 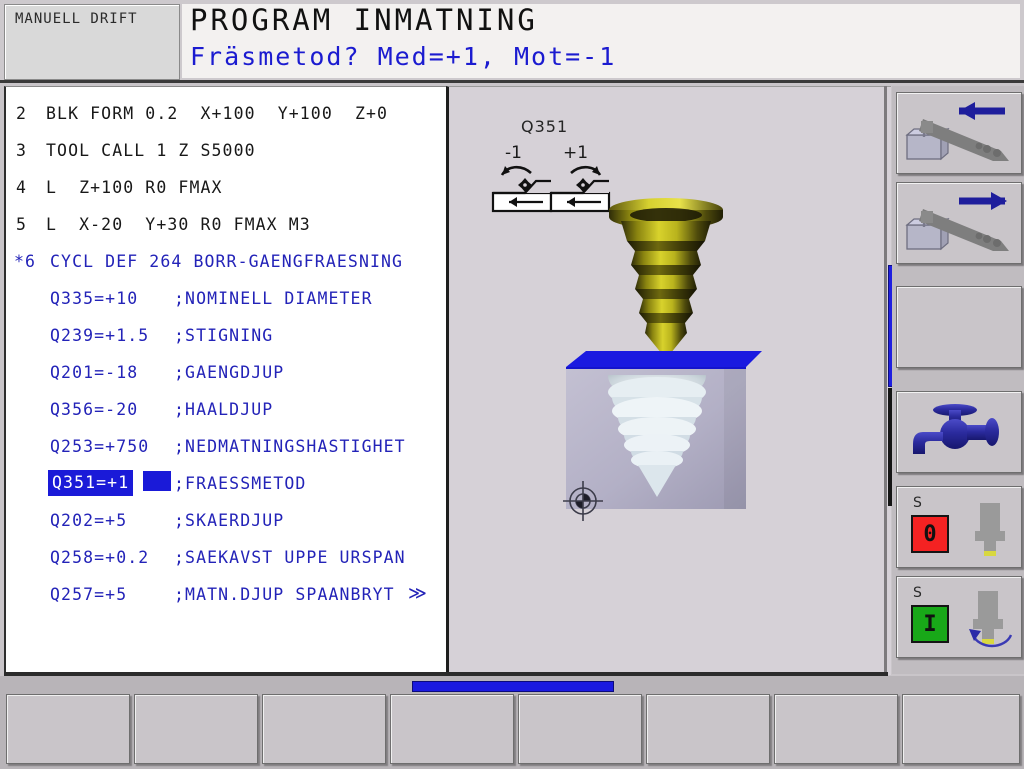 I want to click on line-number: *6, so click(x=25, y=261).